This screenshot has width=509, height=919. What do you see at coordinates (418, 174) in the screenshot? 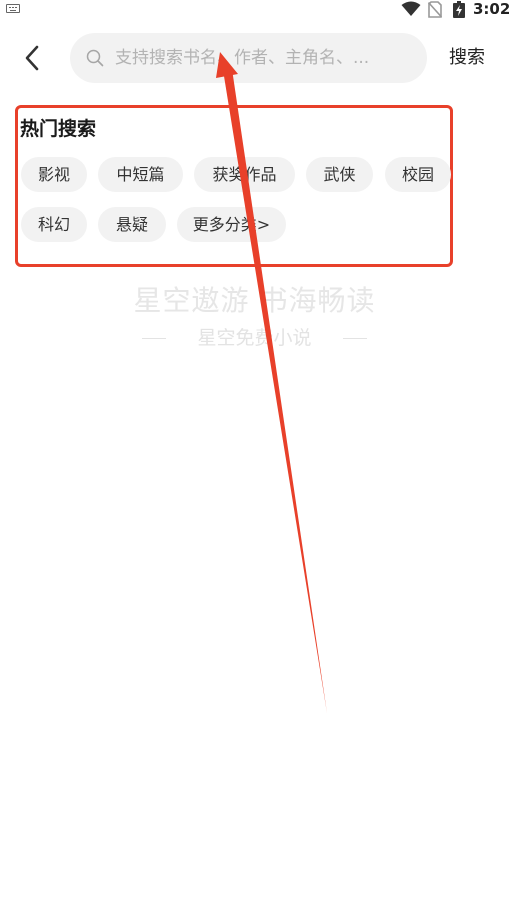
I see `hot-tag-campus: 校园` at bounding box center [418, 174].